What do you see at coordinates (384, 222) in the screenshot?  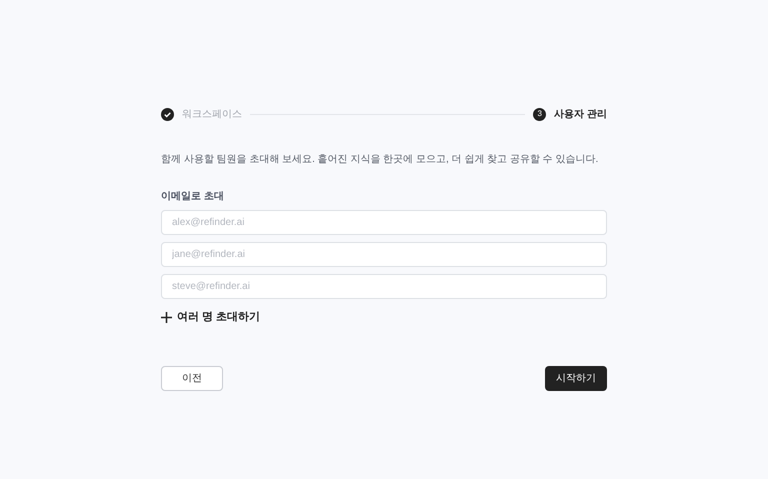 I see `email-field: alex@refinder.ai` at bounding box center [384, 222].